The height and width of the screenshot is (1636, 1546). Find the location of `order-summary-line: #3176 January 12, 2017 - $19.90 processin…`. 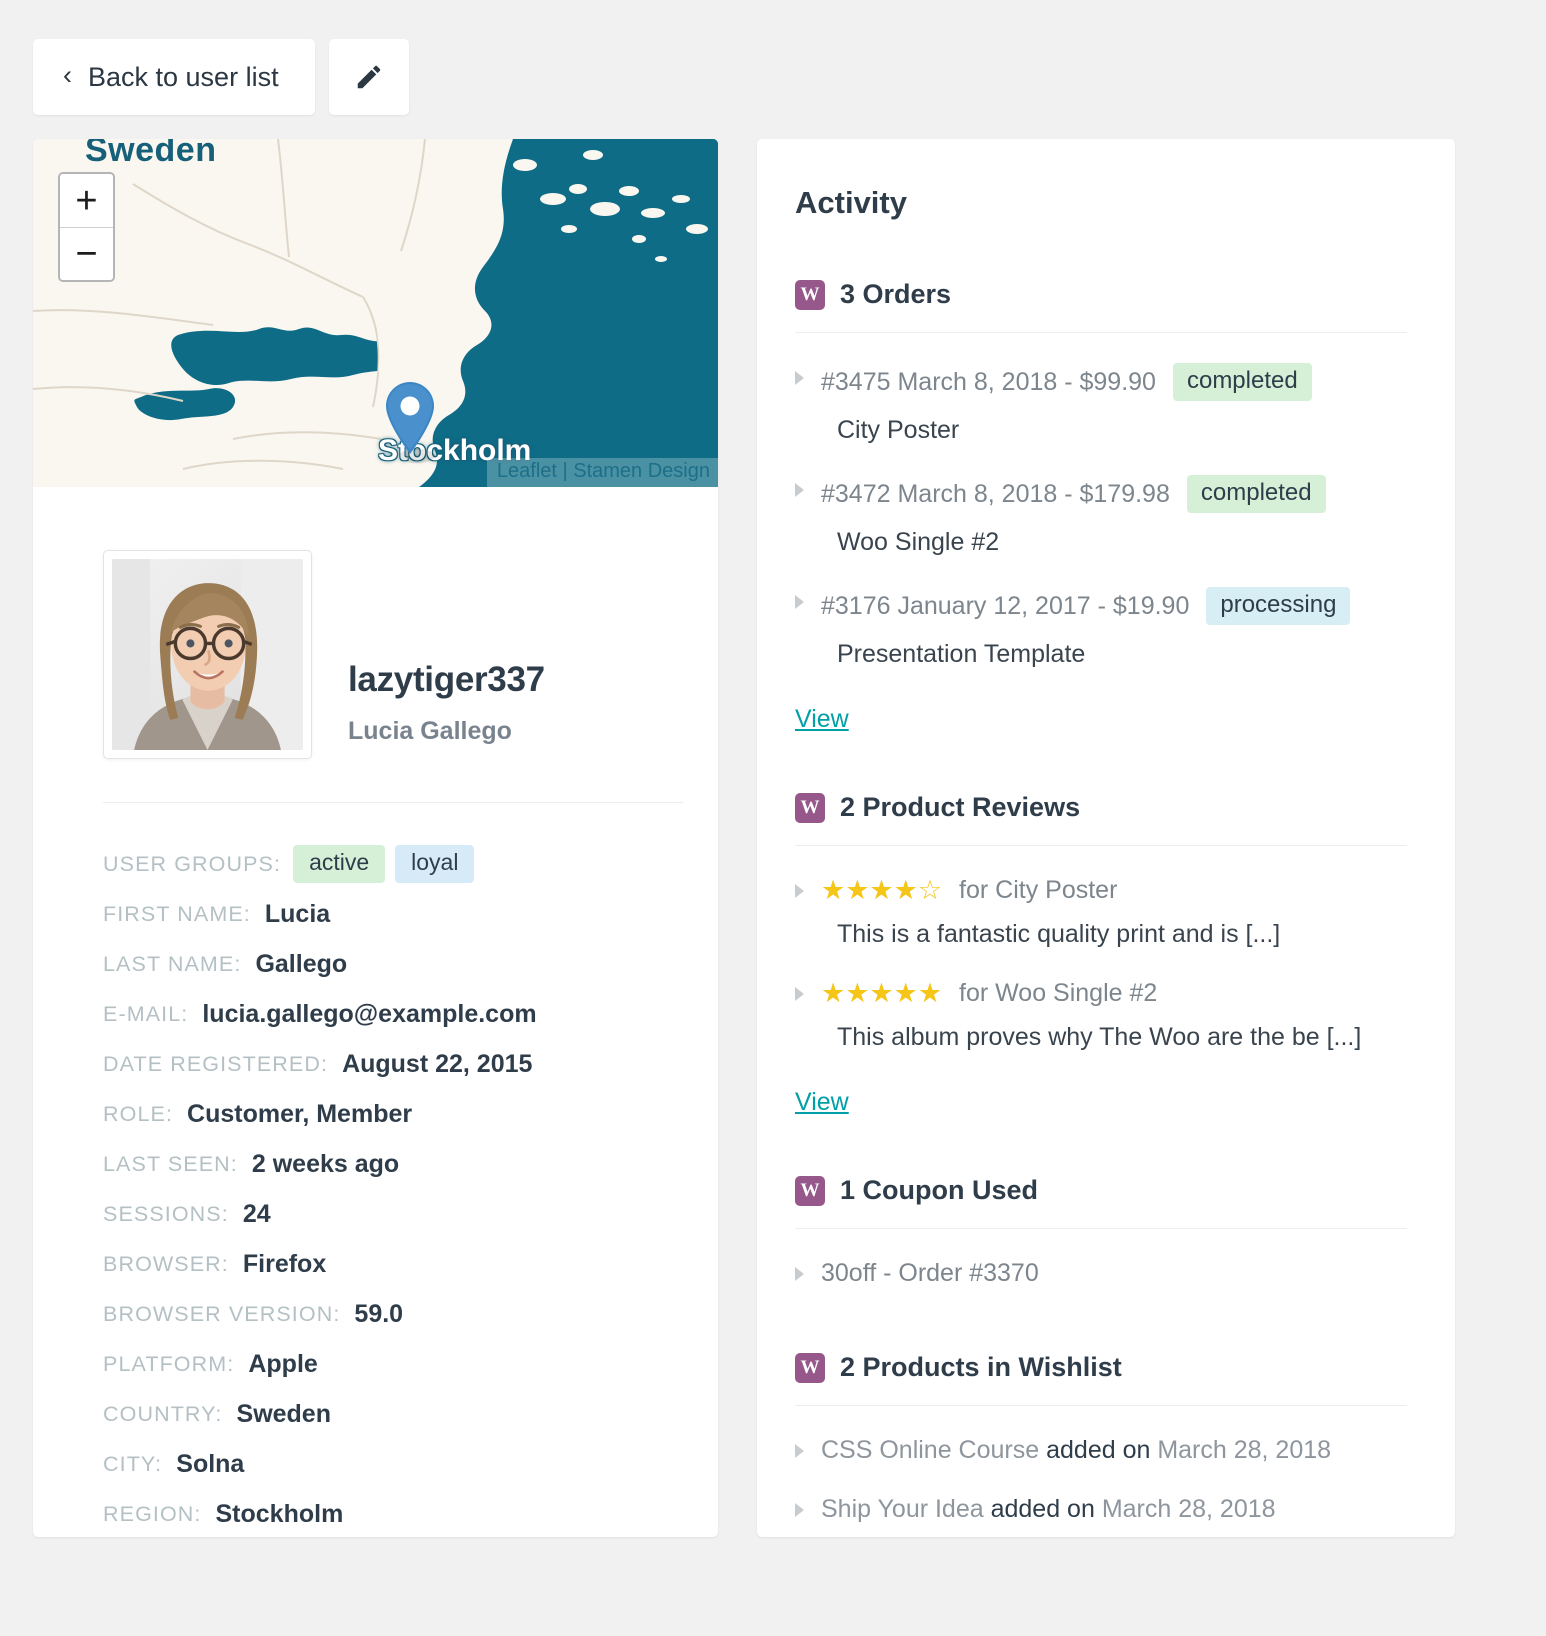

order-summary-line: #3176 January 12, 2017 - $19.90 processin… is located at coordinates (1114, 606).